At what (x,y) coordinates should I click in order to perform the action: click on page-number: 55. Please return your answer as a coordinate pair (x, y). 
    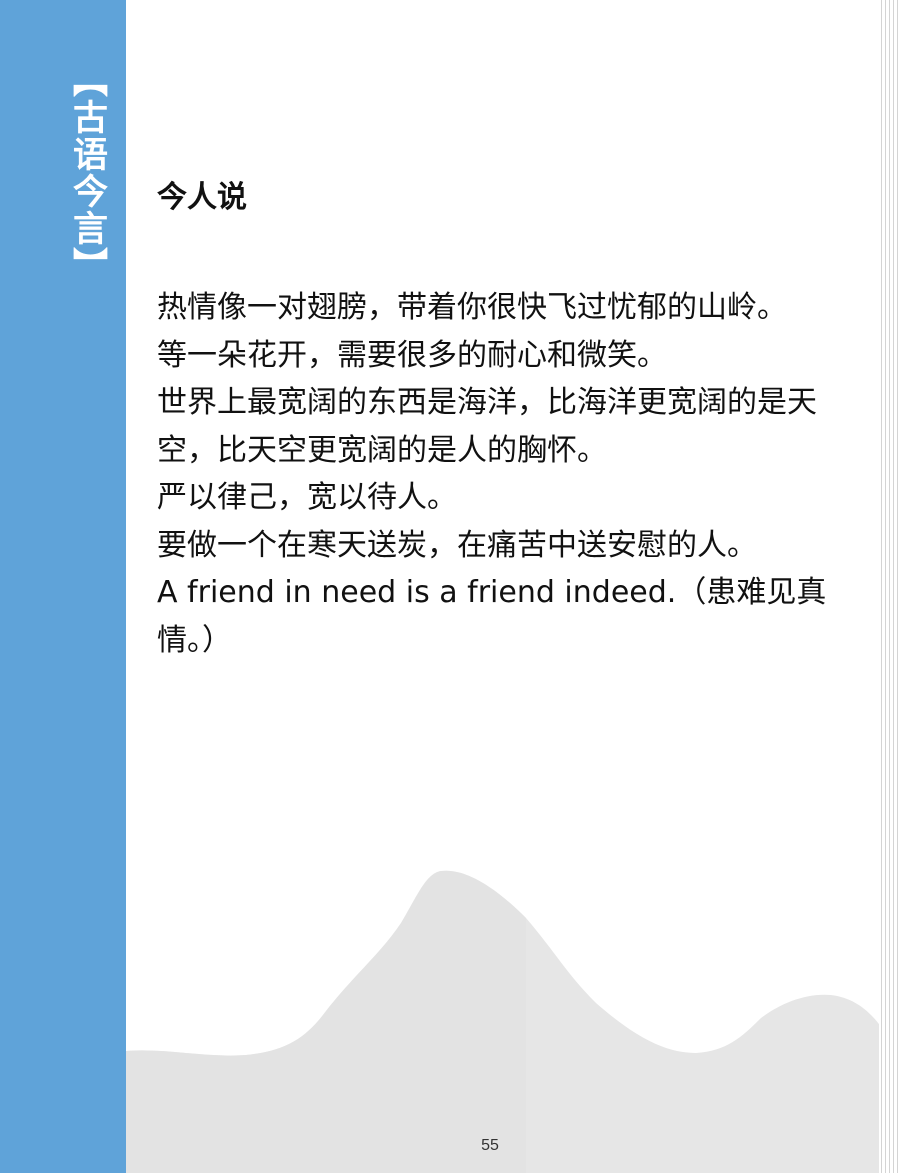
    Looking at the image, I should click on (490, 1145).